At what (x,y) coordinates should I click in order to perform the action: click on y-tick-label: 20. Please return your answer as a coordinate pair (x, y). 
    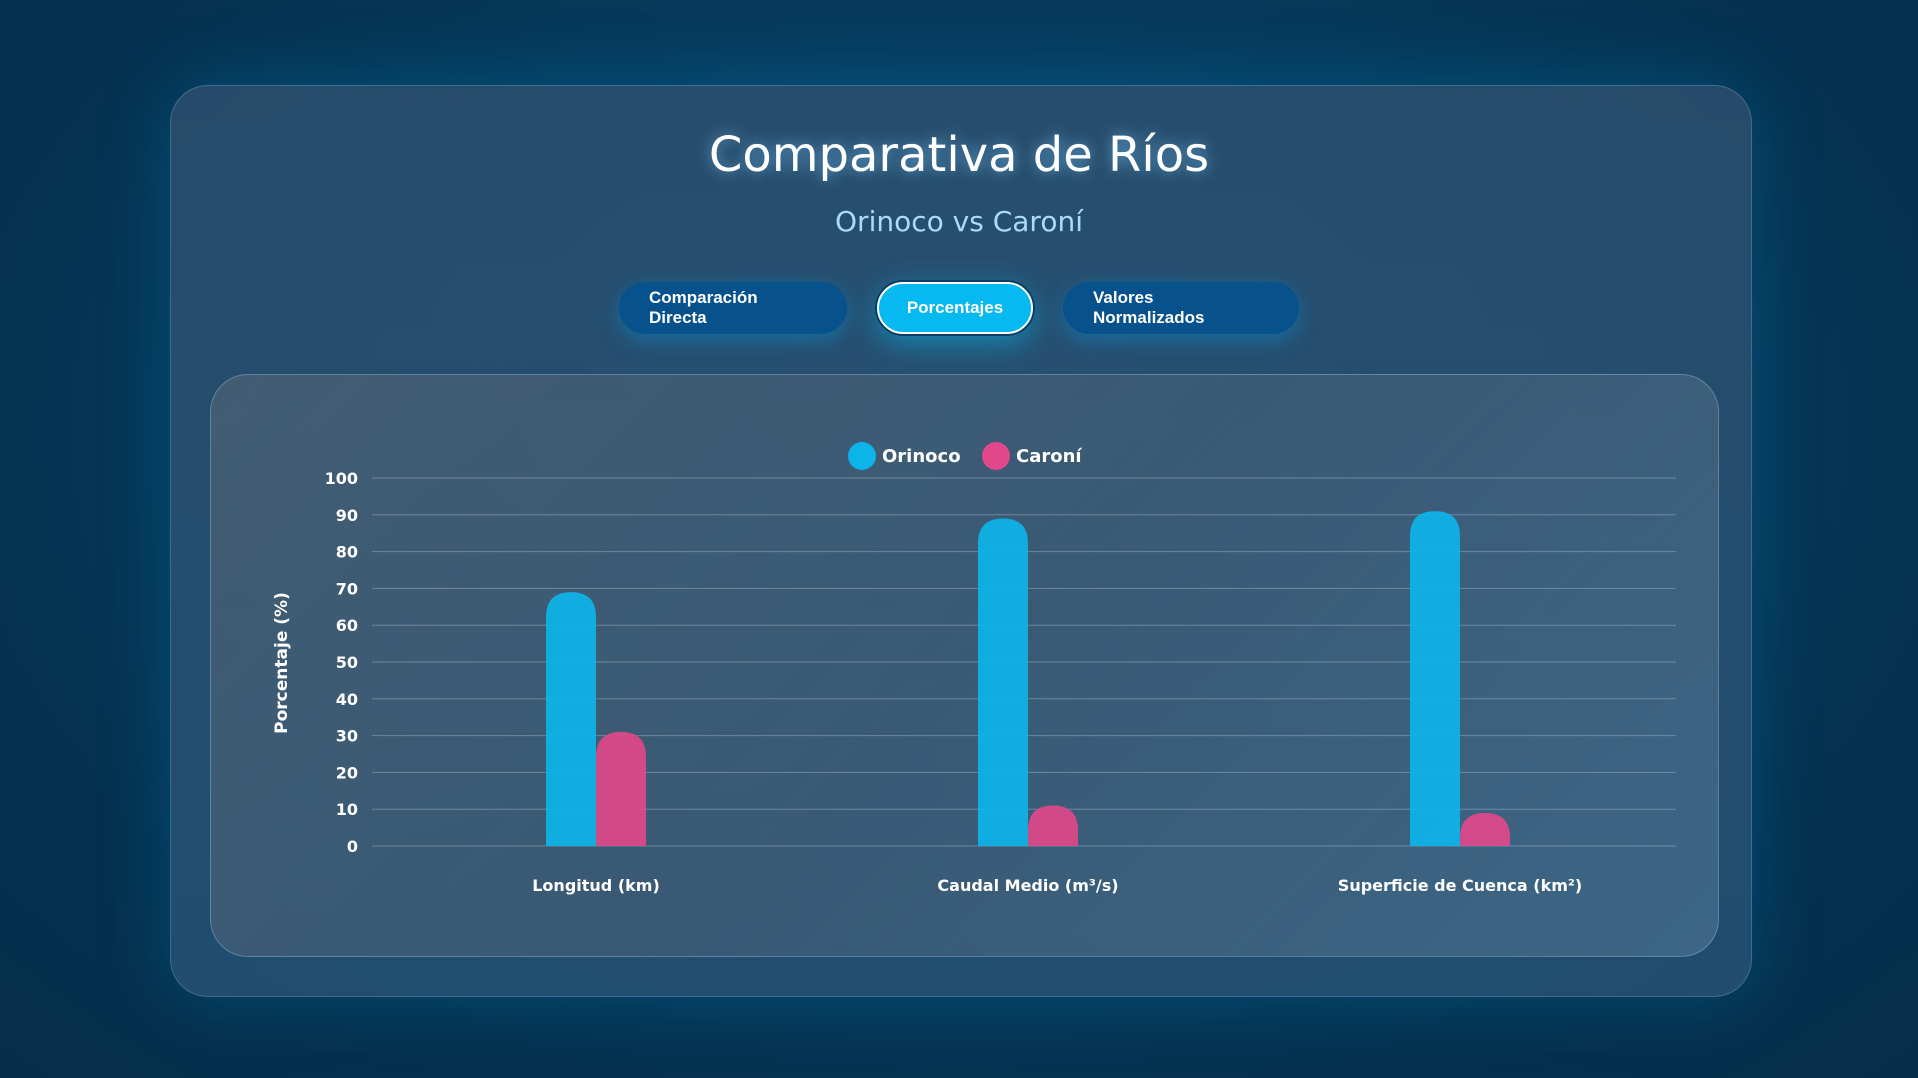
    Looking at the image, I should click on (347, 772).